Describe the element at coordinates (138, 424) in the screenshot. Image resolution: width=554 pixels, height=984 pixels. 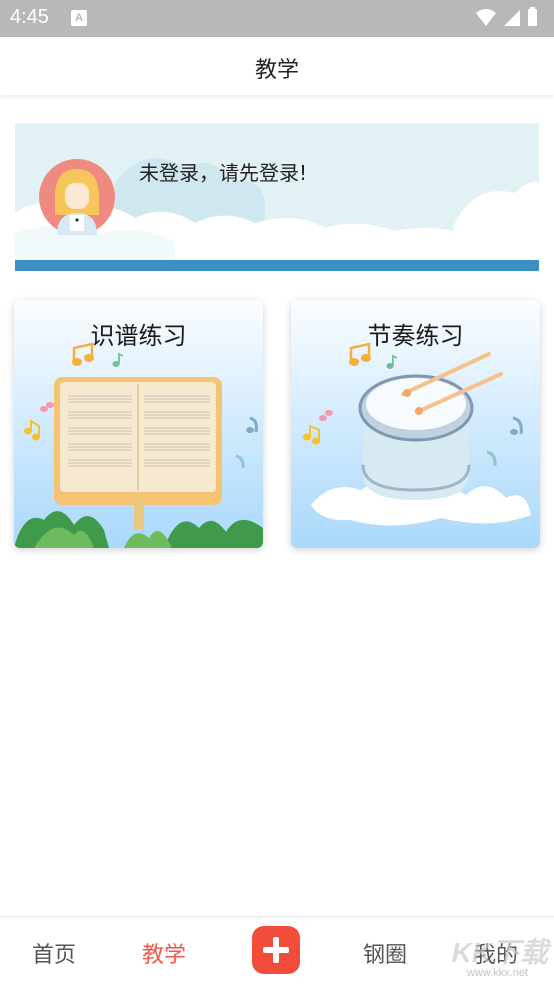
I see `sight-reading-card: 识谱练习` at that location.